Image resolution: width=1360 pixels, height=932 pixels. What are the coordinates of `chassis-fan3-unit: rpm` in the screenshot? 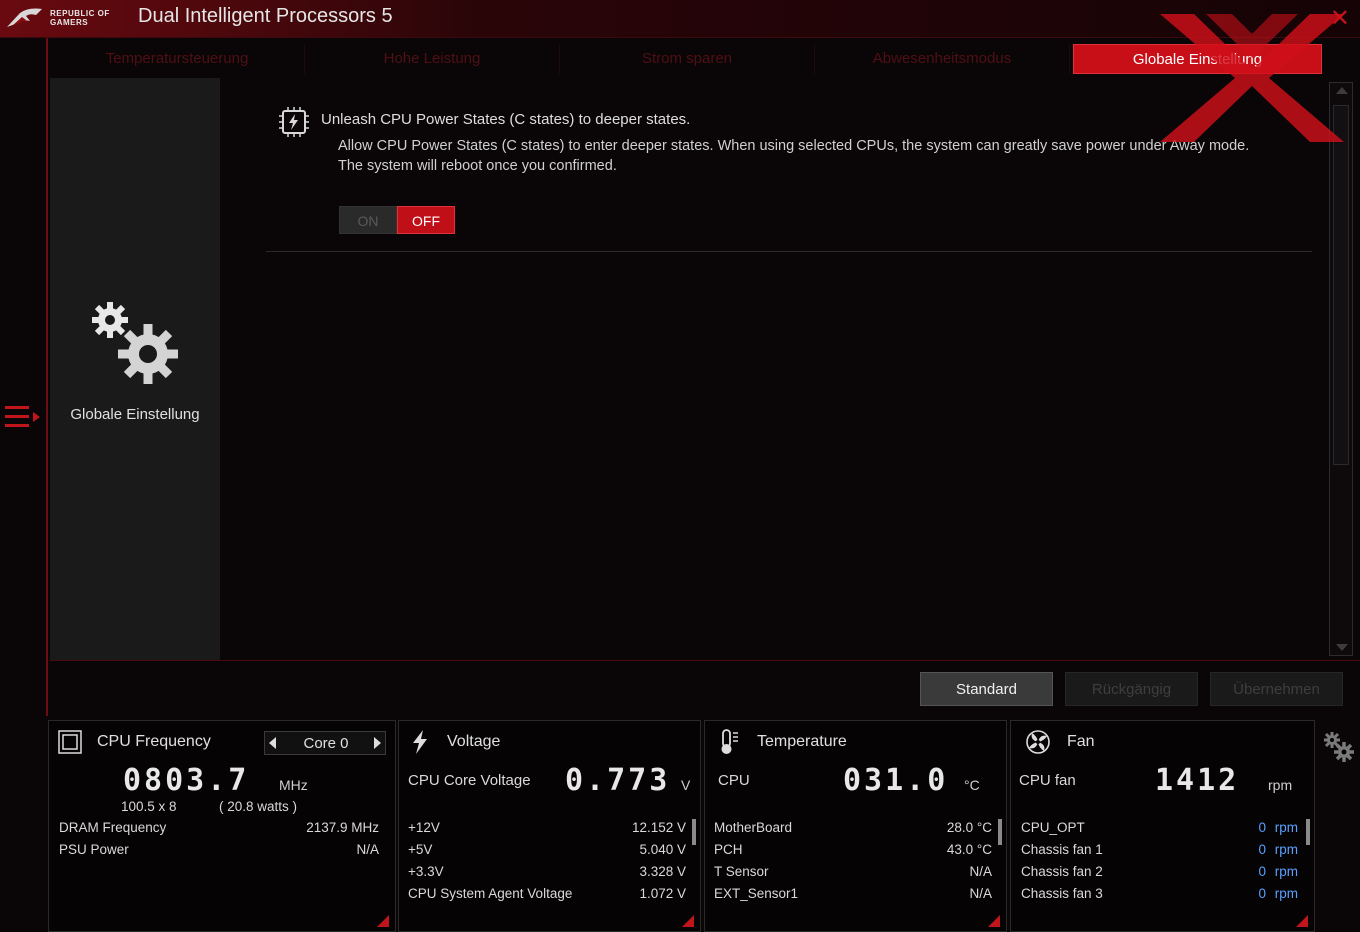 It's located at (1286, 893).